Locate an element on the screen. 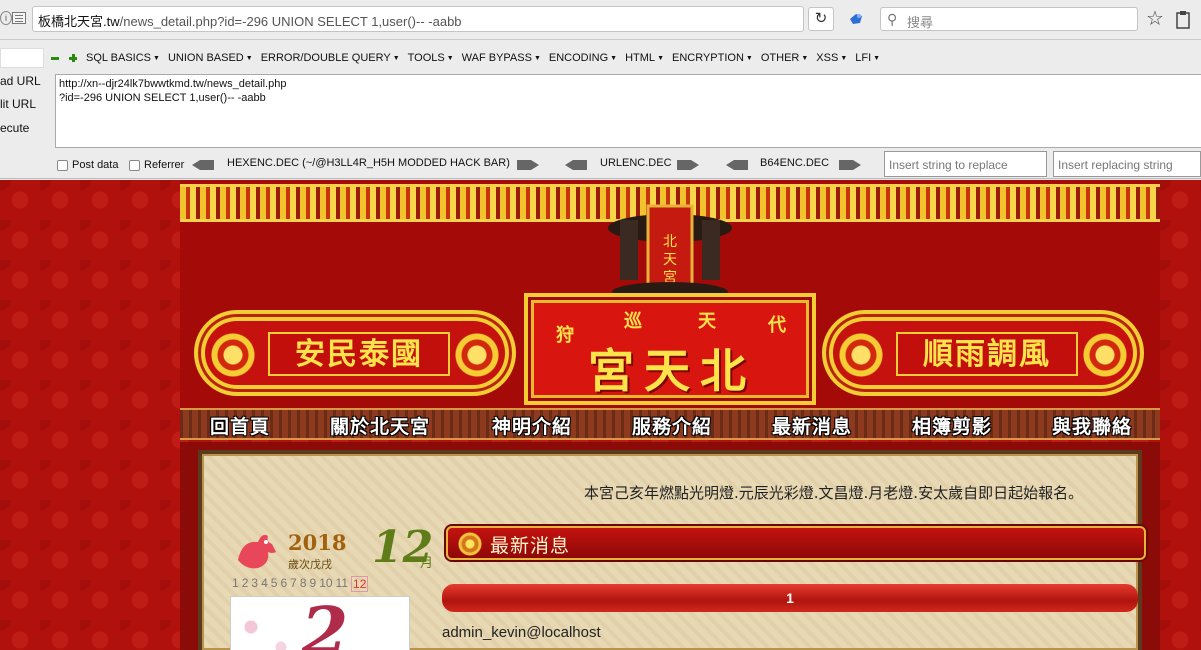 This screenshot has width=1201, height=650. page-icon is located at coordinates (19, 18).